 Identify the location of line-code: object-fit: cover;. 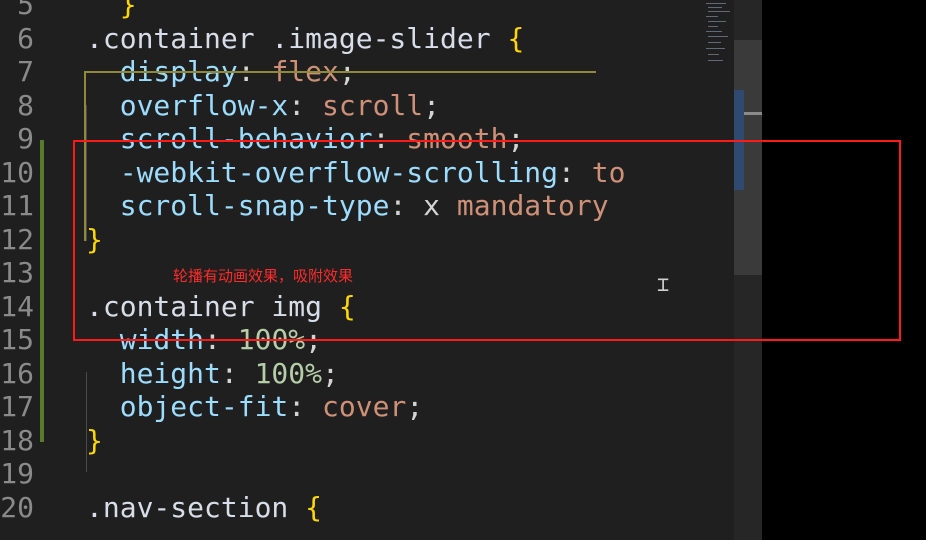
(254, 407).